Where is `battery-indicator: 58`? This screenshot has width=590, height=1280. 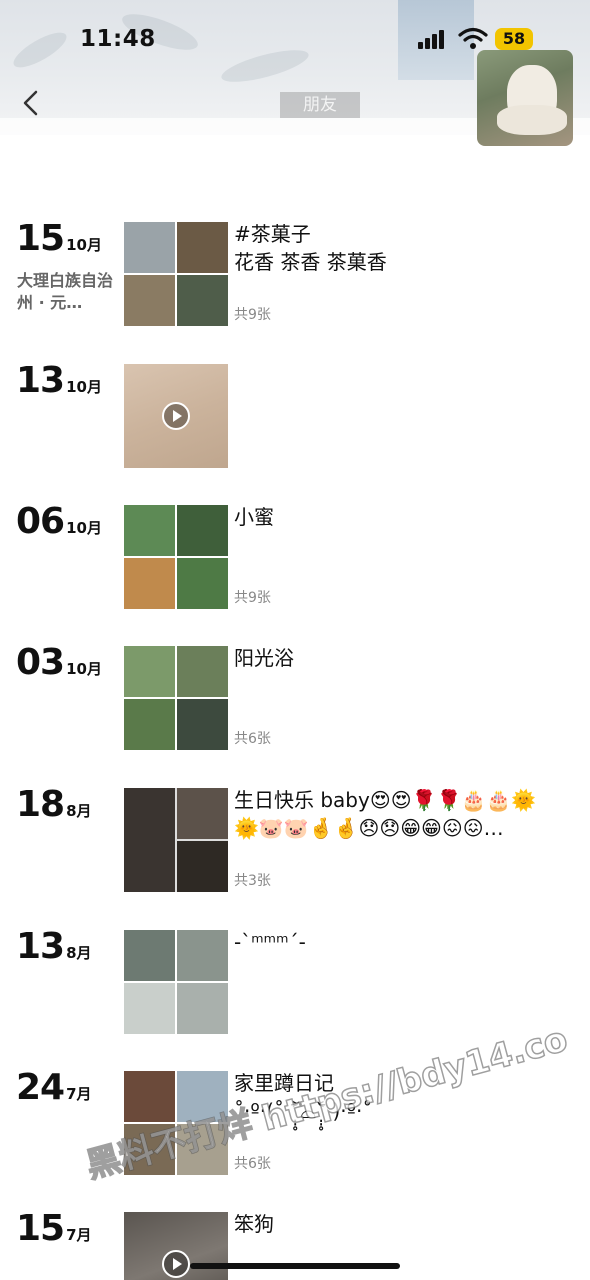
battery-indicator: 58 is located at coordinates (514, 39).